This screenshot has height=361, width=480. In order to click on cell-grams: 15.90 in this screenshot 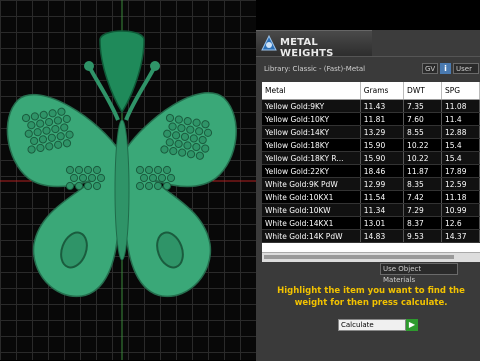, I will do `click(382, 158)`.